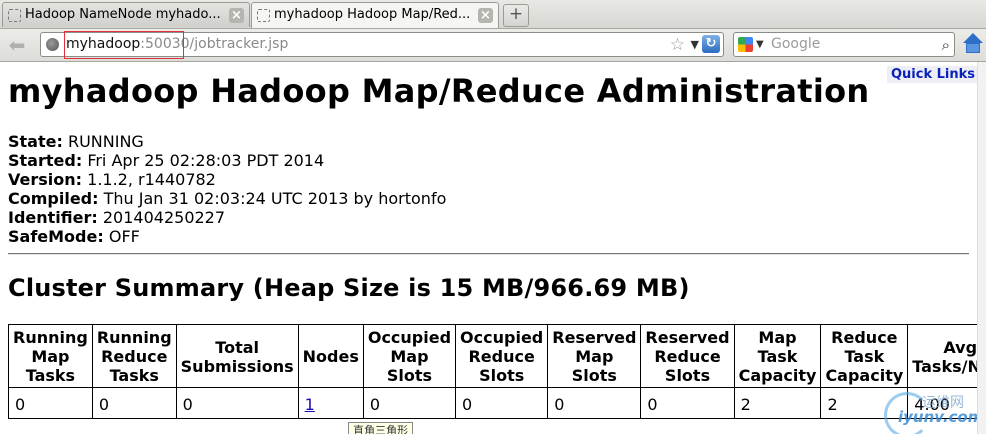  I want to click on google-engine-icon, so click(745, 44).